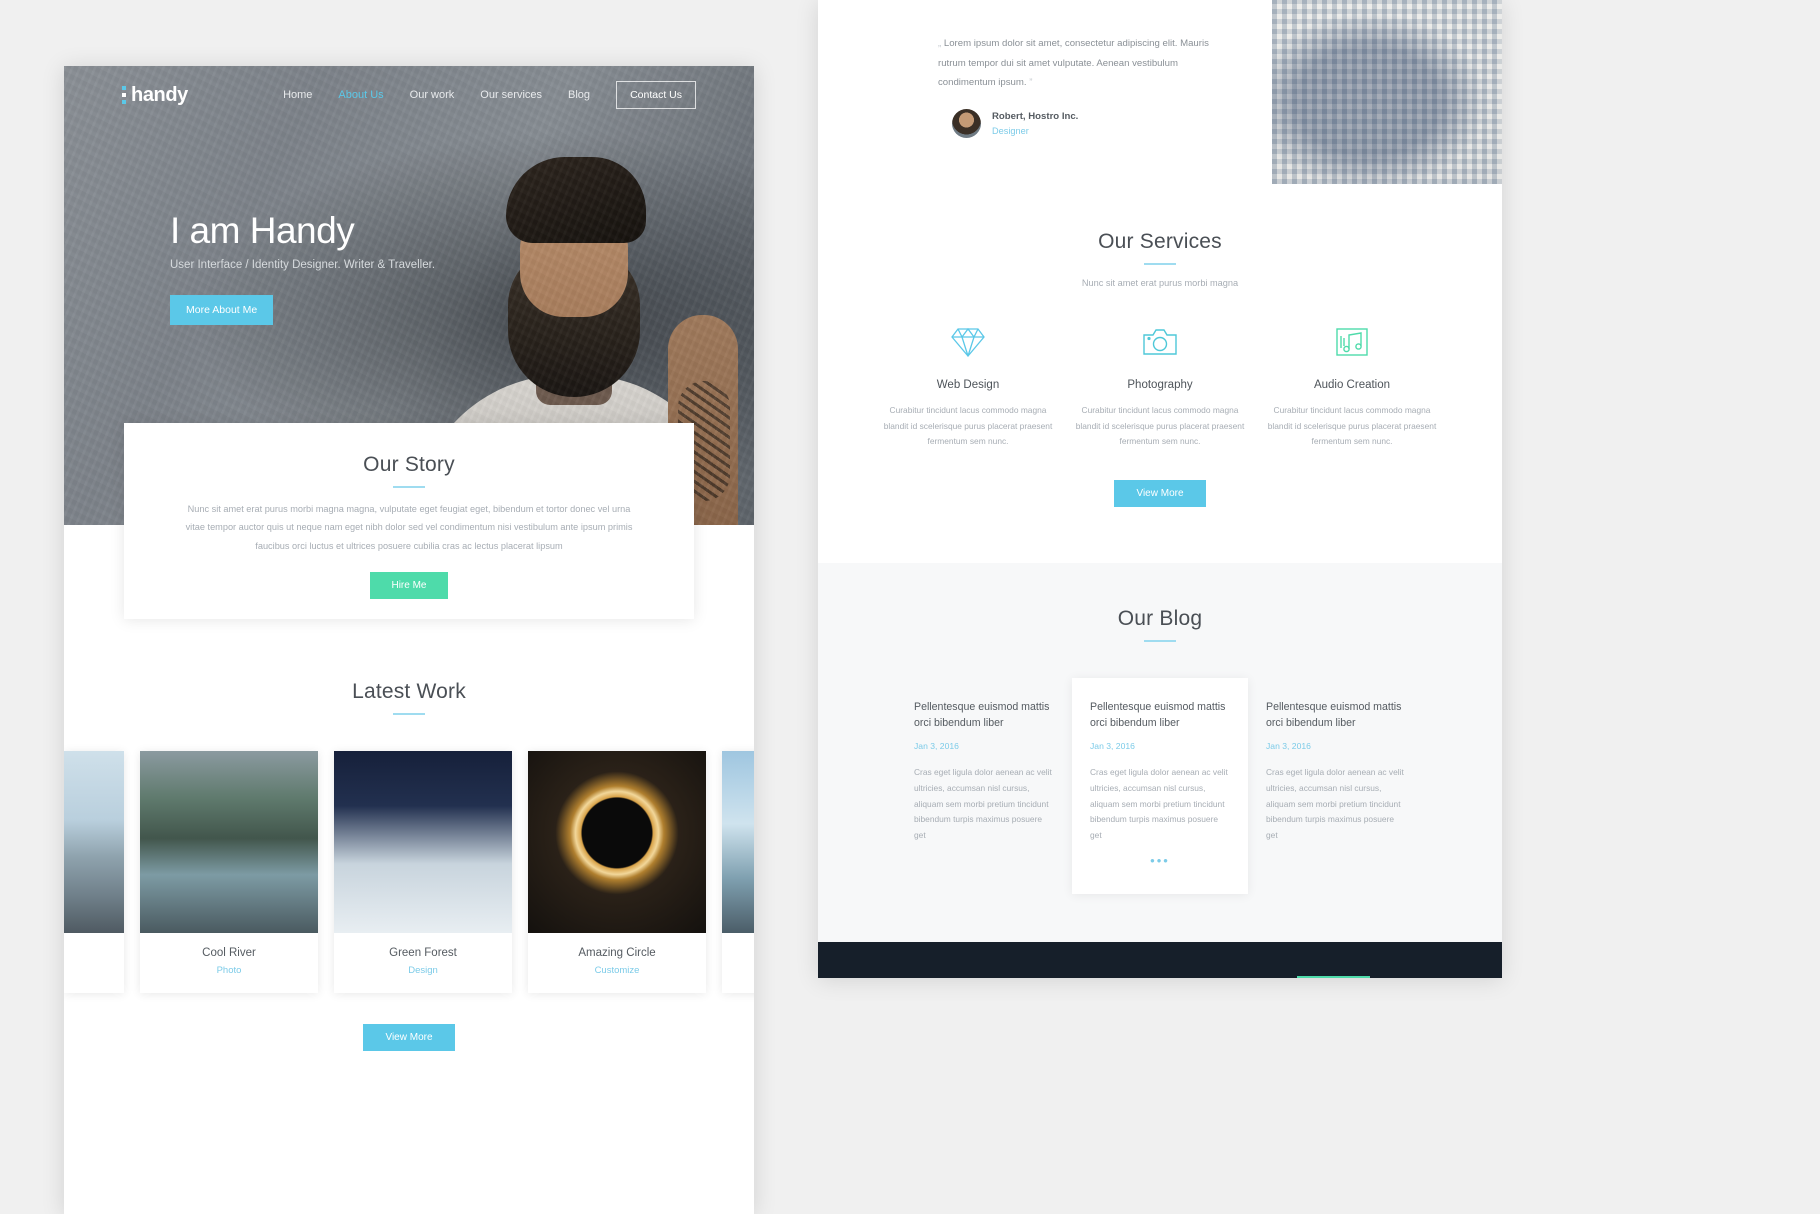 The image size is (1820, 1214). What do you see at coordinates (124, 95) in the screenshot?
I see `logo-bars-icon` at bounding box center [124, 95].